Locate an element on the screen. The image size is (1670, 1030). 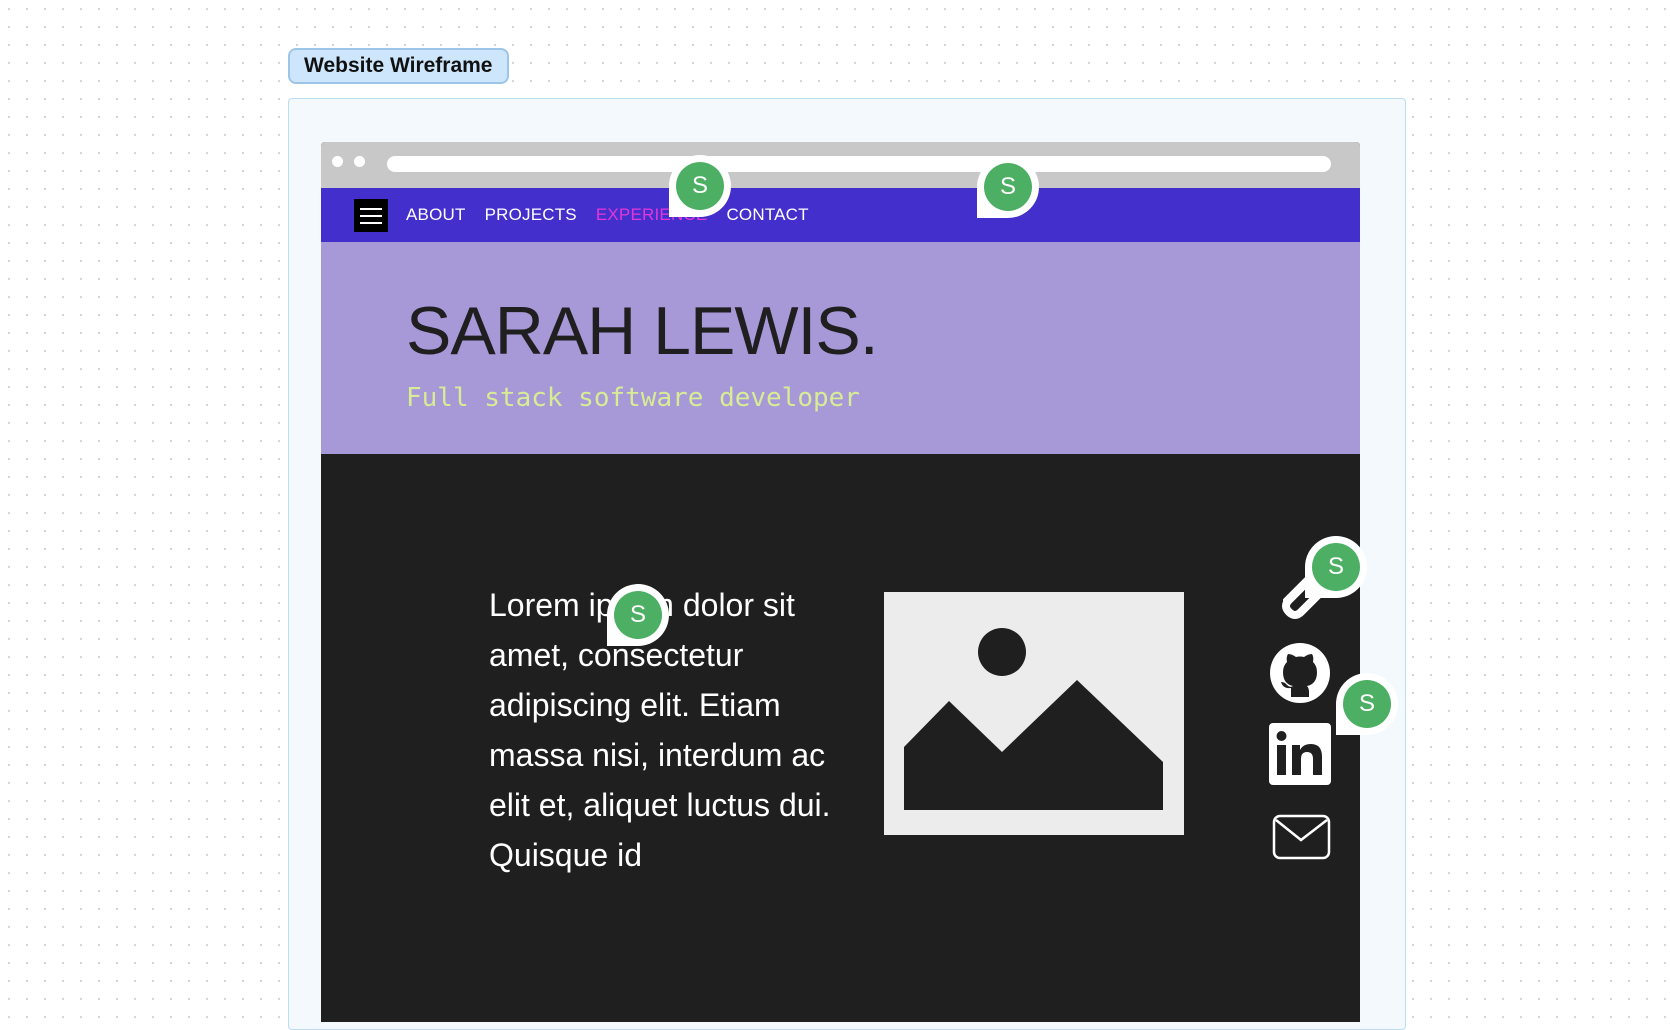
nav-link-projects: PROJECTS is located at coordinates (531, 215).